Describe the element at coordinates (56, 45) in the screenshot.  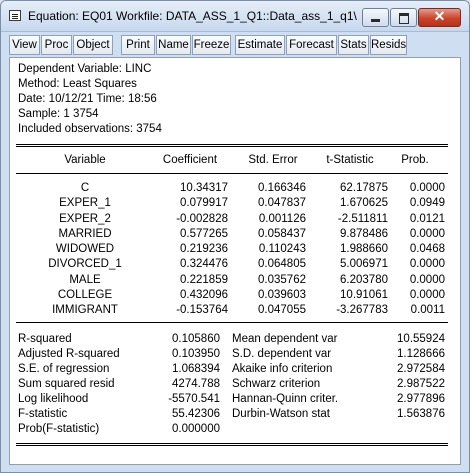
I see `proc-button: Proc` at that location.